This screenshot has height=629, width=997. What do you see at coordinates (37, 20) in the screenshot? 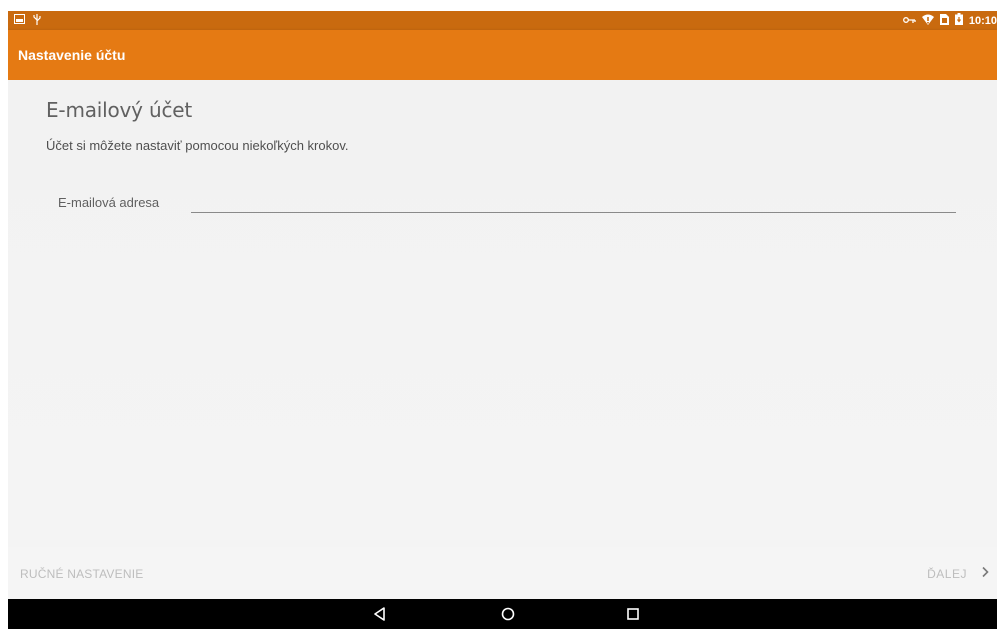
I see `usb-icon` at bounding box center [37, 20].